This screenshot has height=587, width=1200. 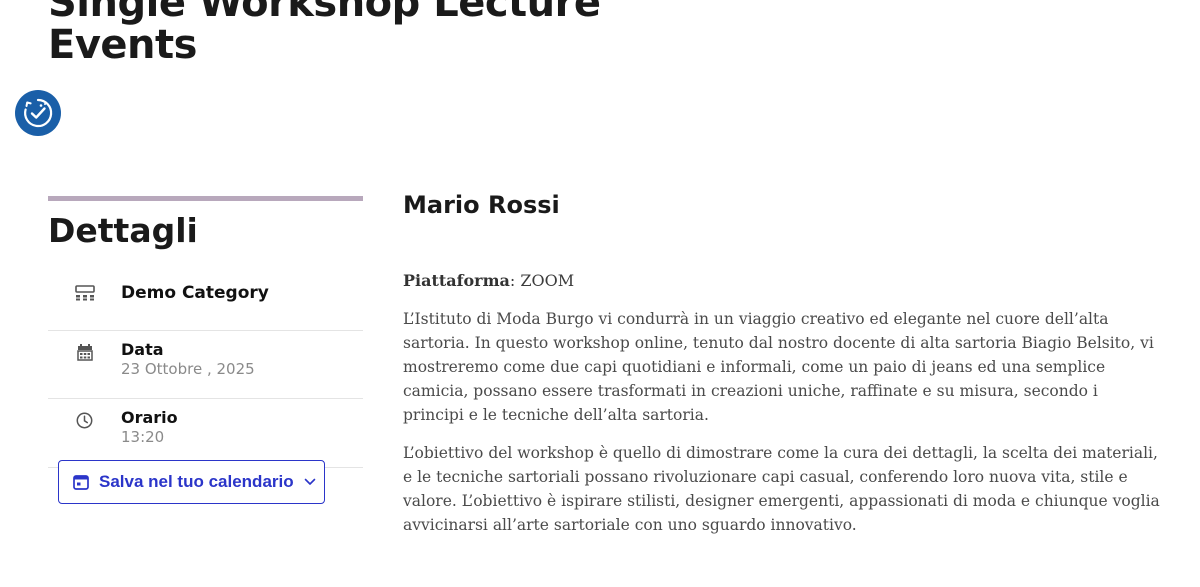 What do you see at coordinates (84, 420) in the screenshot?
I see `clock-icon` at bounding box center [84, 420].